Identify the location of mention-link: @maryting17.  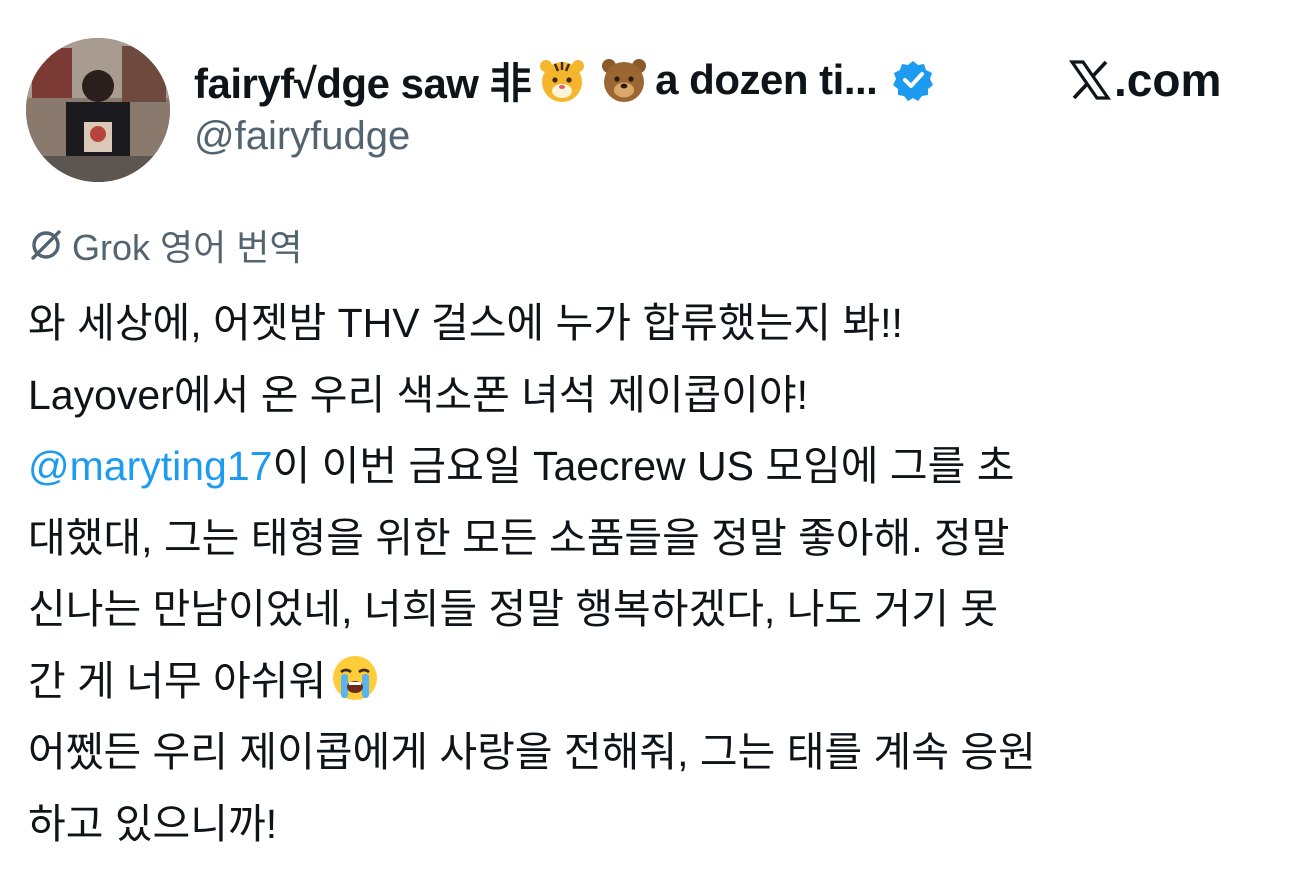
(150, 466).